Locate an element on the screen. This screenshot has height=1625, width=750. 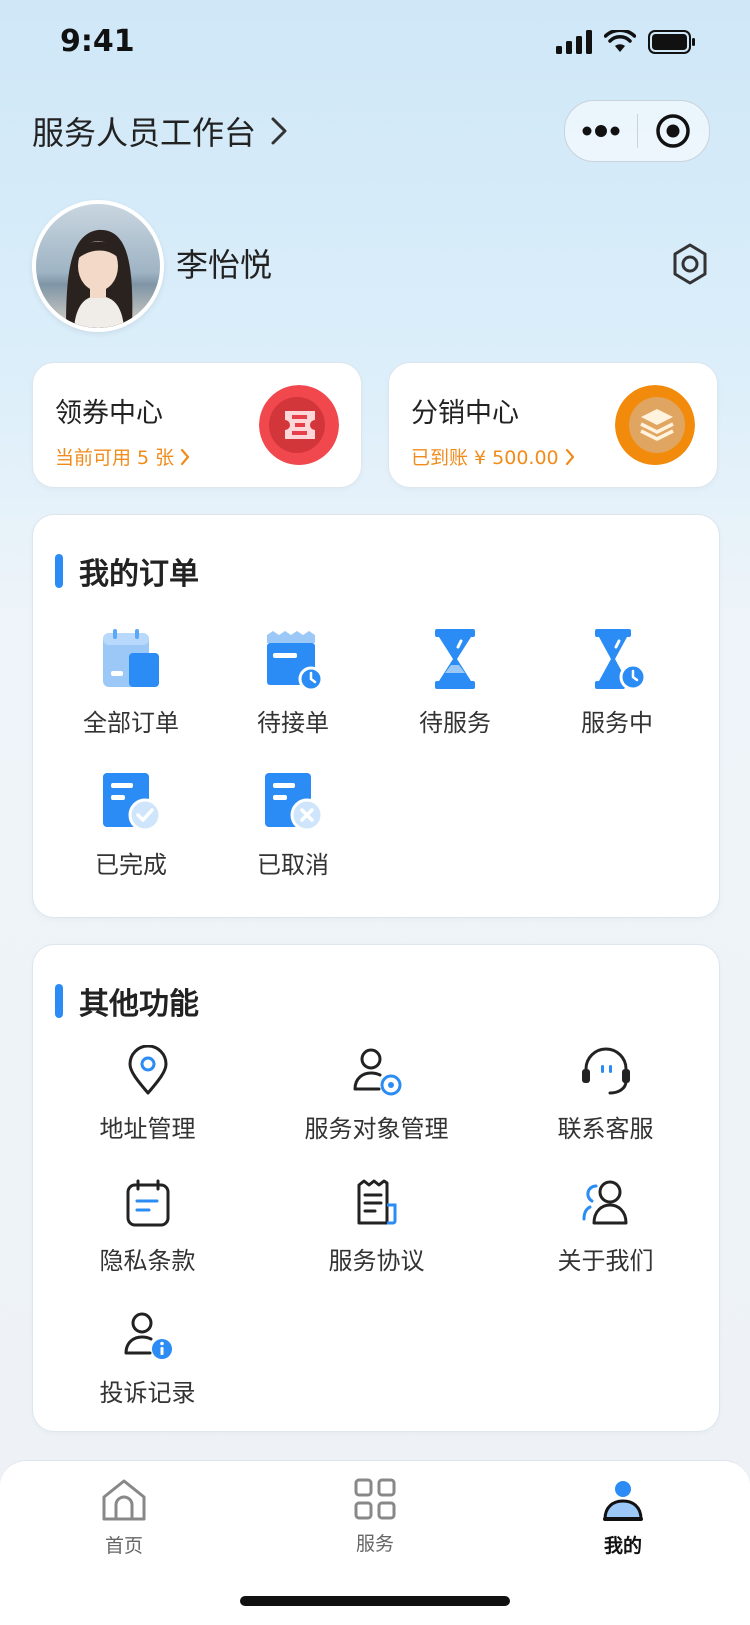
my-orders-title: 我的订单 is located at coordinates (139, 574).